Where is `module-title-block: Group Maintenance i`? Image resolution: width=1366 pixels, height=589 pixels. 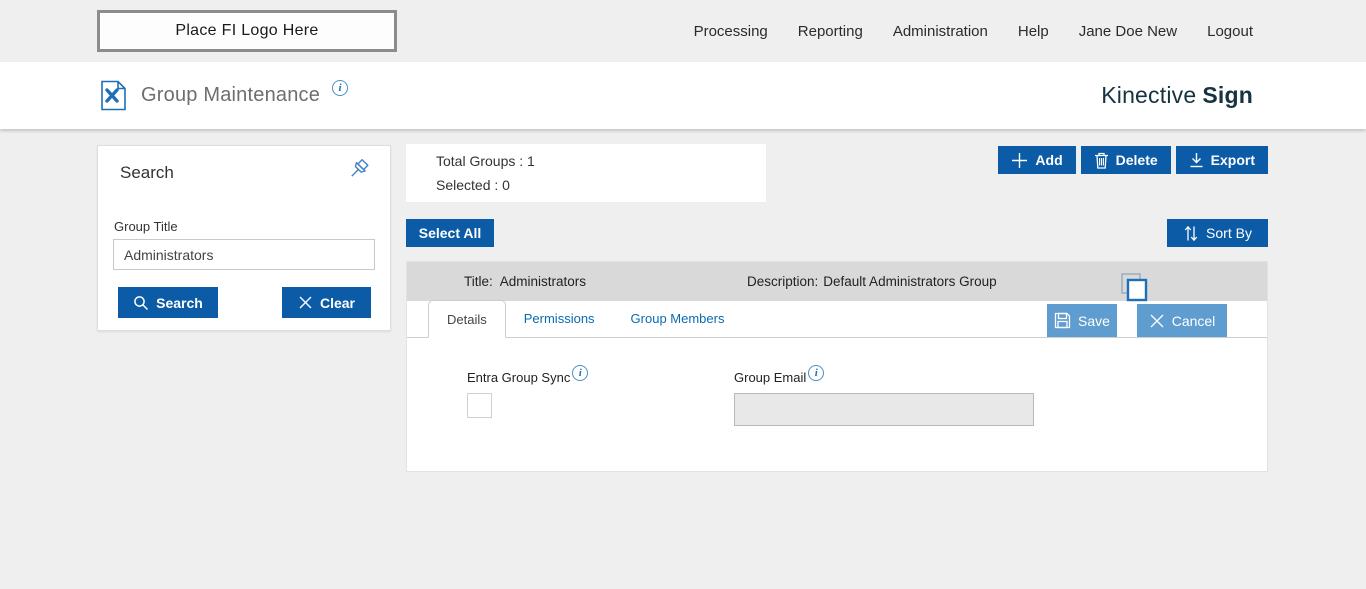 module-title-block: Group Maintenance i is located at coordinates (224, 95).